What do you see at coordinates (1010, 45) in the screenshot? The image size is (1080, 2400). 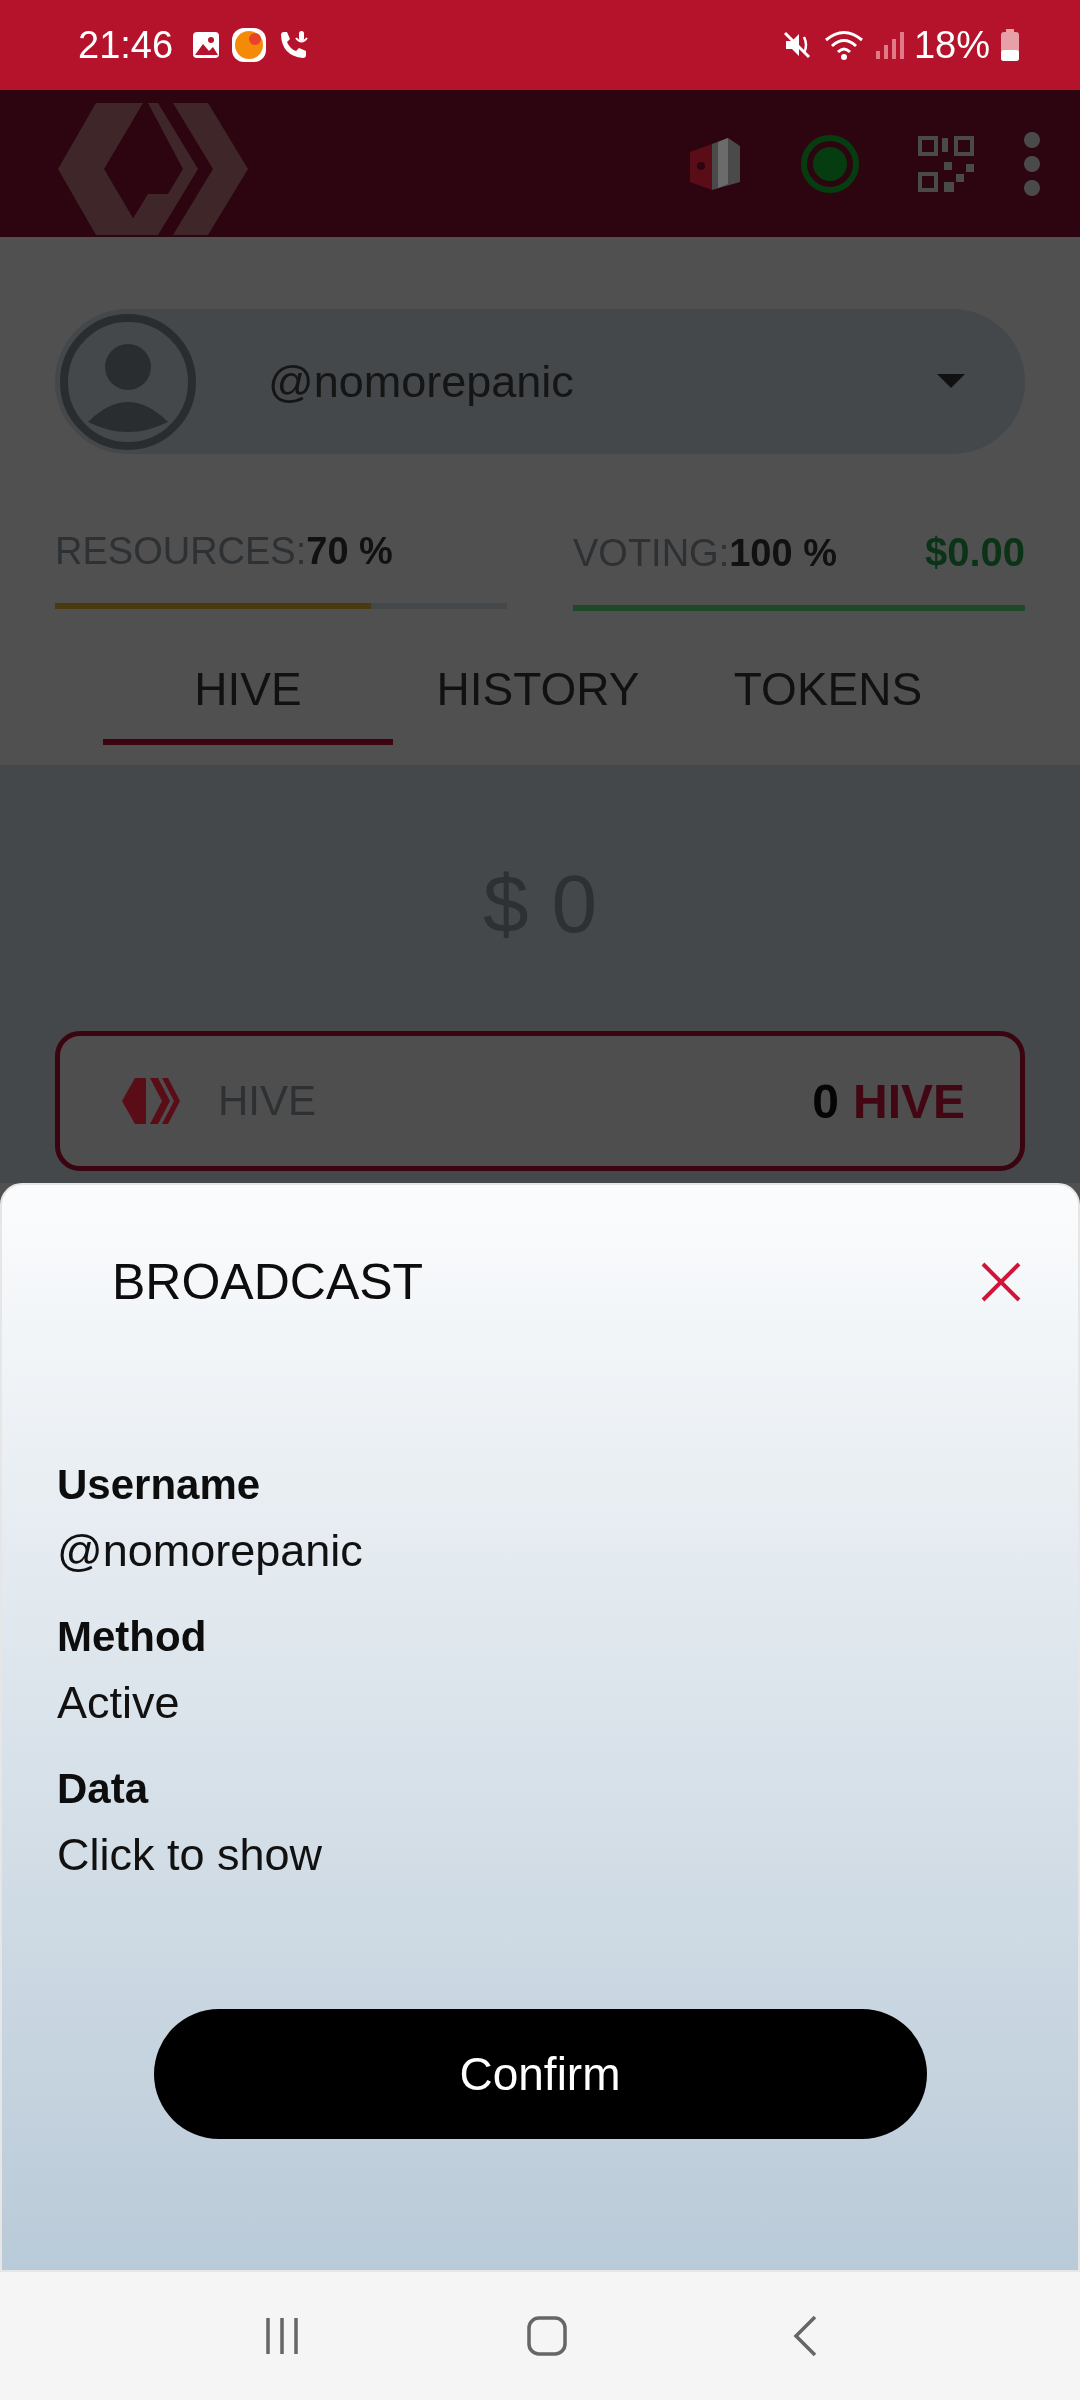 I see `battery-icon` at bounding box center [1010, 45].